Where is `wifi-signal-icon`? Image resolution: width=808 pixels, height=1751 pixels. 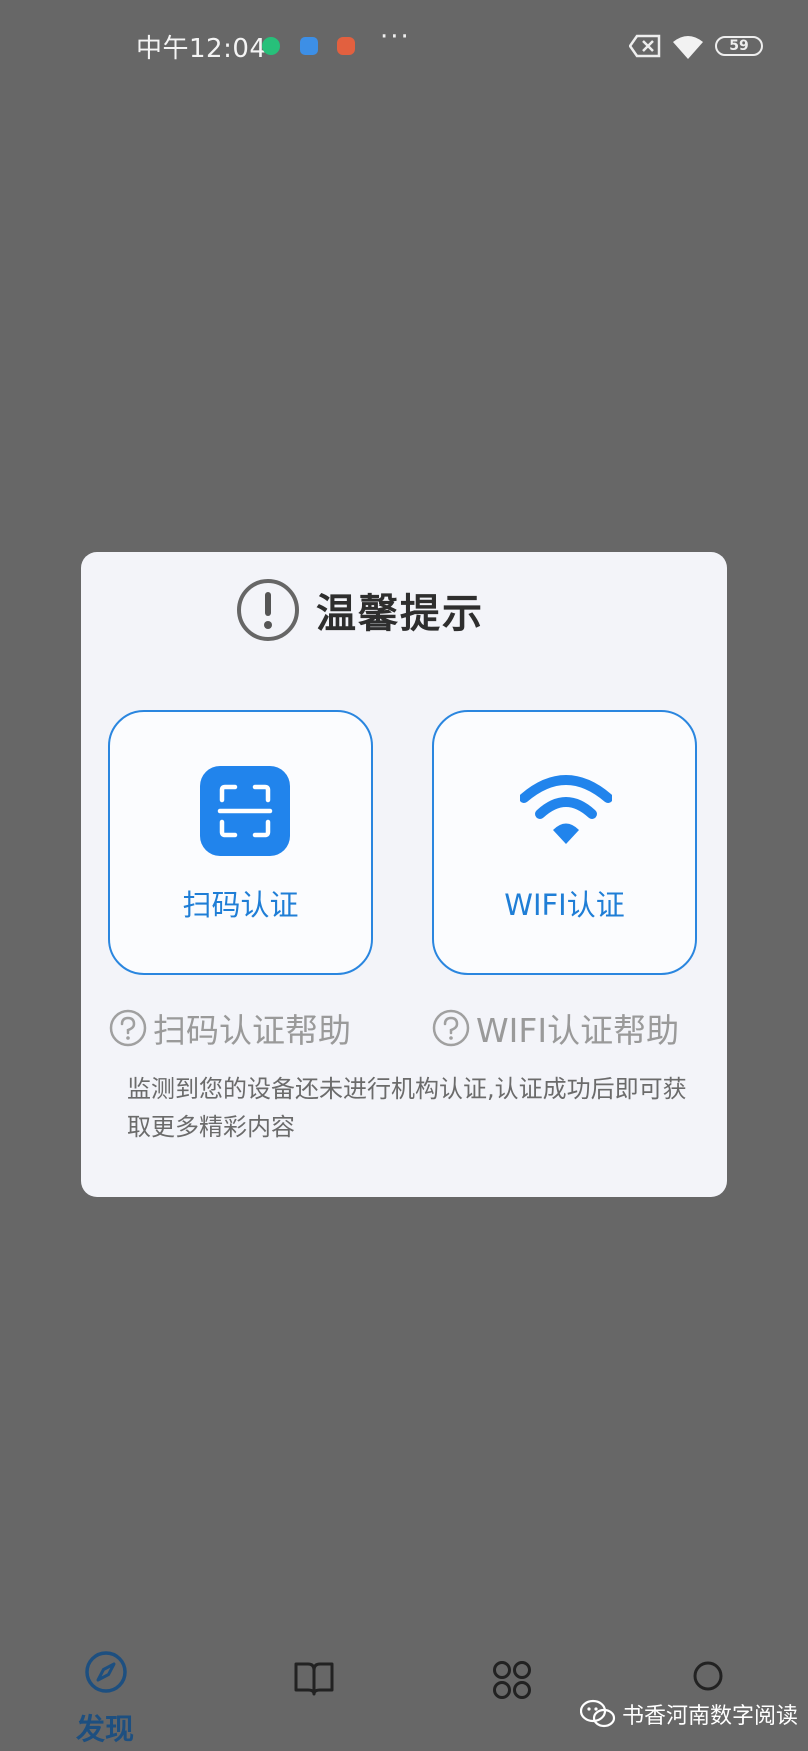
wifi-signal-icon is located at coordinates (566, 809).